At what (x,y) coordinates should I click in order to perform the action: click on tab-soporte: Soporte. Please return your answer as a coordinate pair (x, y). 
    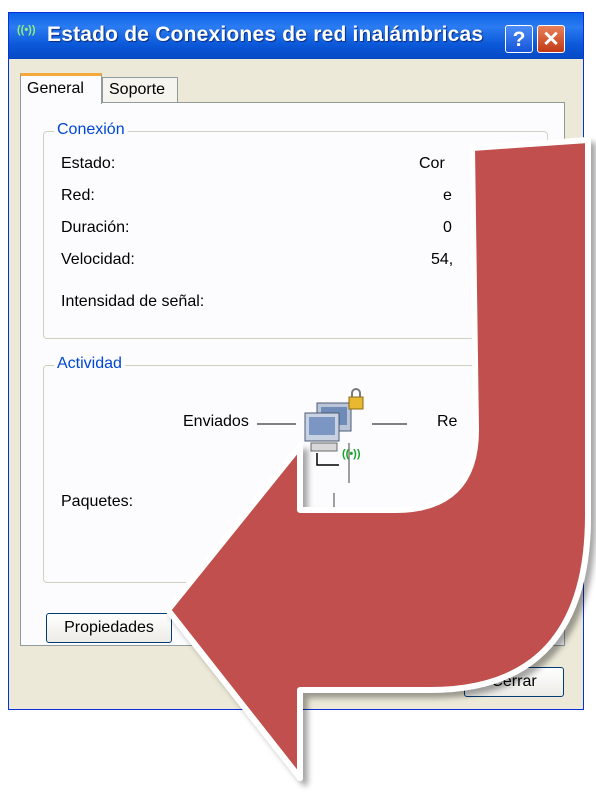
    Looking at the image, I should click on (140, 90).